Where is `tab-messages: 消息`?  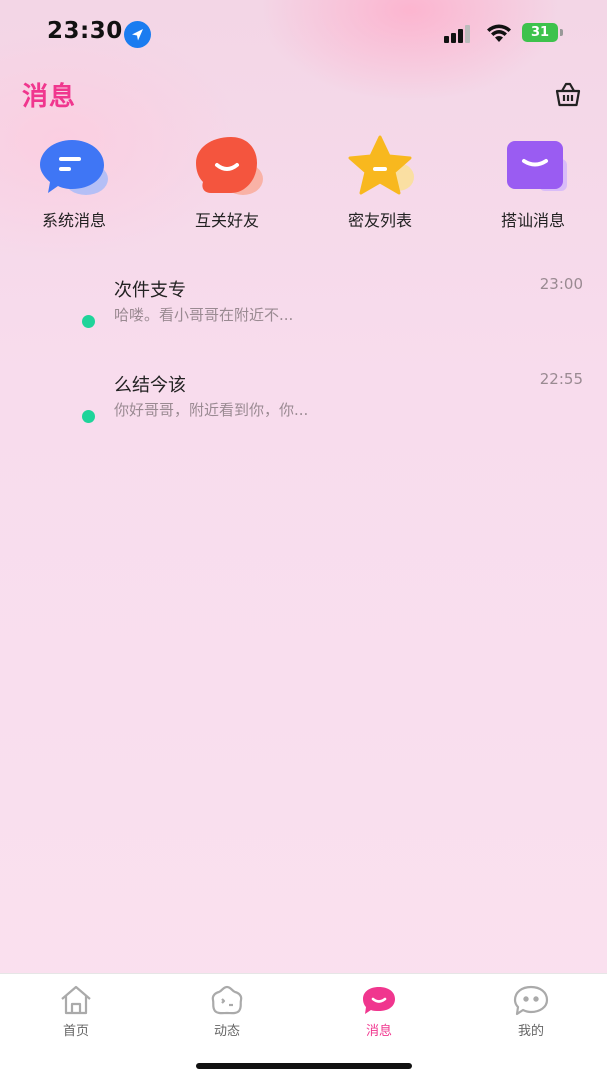 tab-messages: 消息 is located at coordinates (379, 1011).